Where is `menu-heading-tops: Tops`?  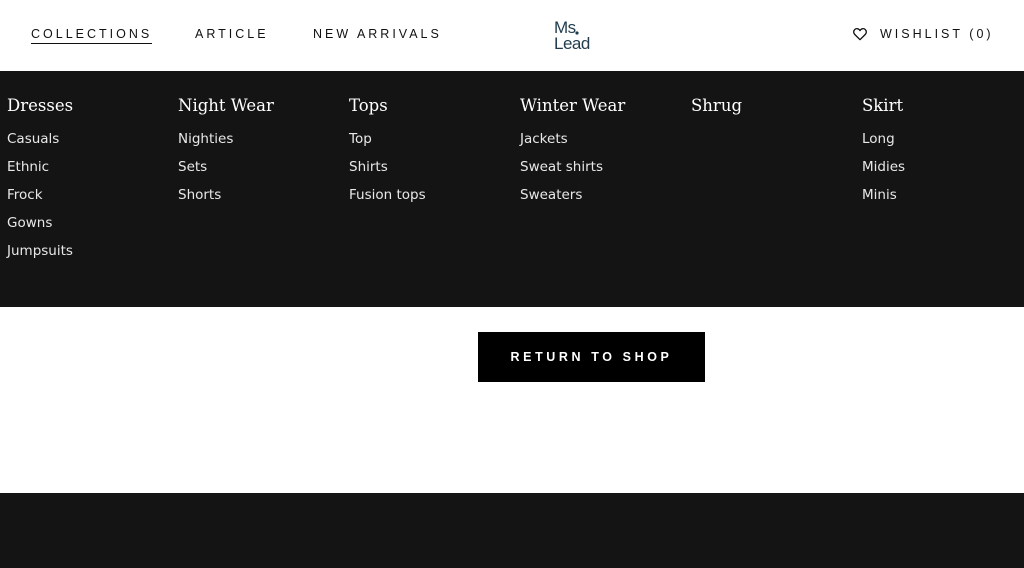
menu-heading-tops: Tops is located at coordinates (387, 106).